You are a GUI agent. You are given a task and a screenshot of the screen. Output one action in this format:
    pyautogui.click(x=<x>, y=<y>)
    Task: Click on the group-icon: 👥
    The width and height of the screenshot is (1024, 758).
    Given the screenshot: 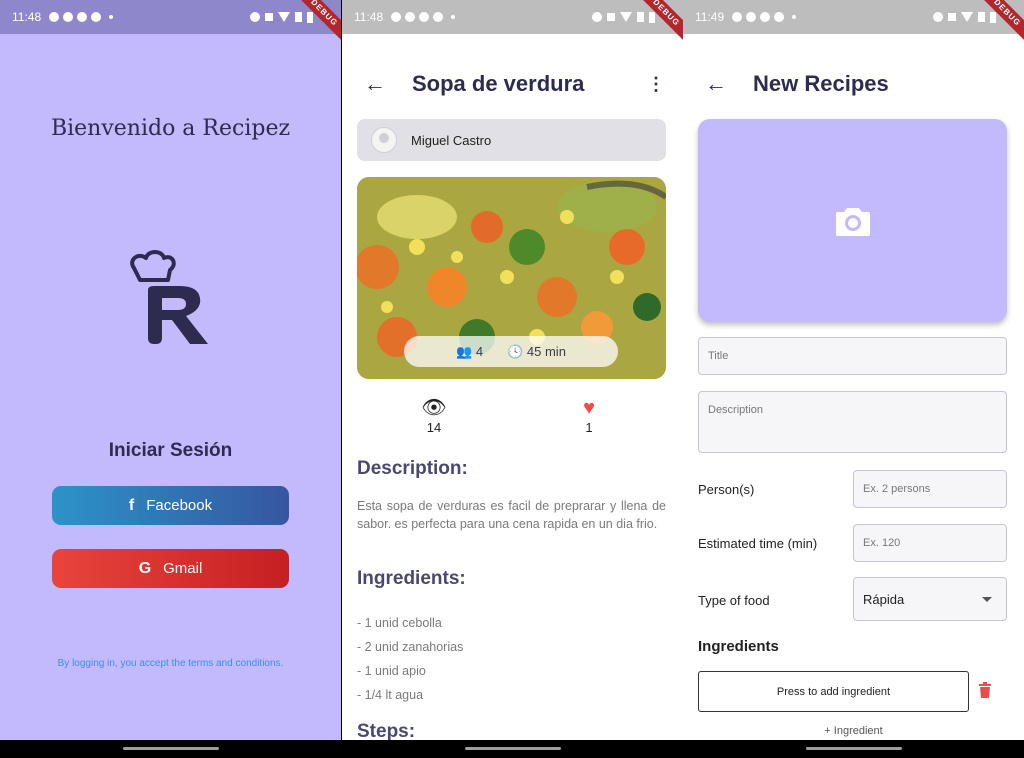 What is the action you would take?
    pyautogui.click(x=464, y=351)
    